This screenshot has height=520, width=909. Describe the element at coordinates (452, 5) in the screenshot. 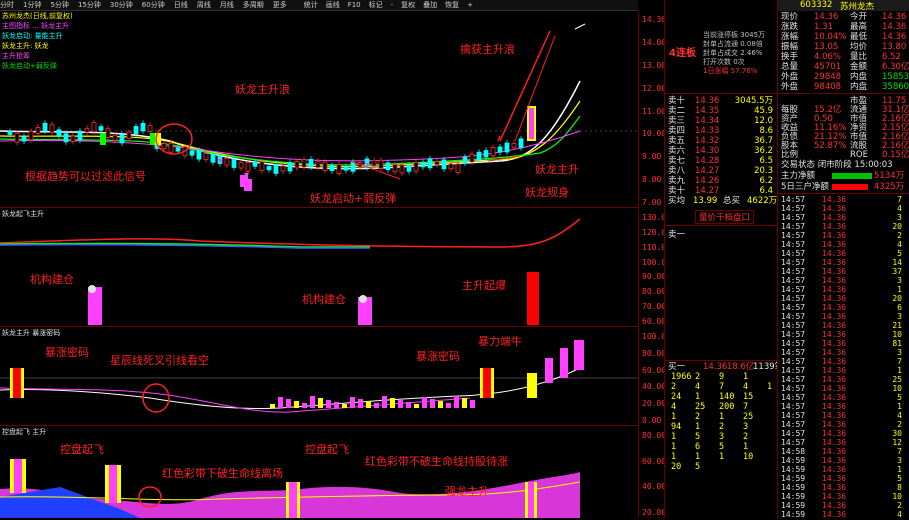

I see `toolbar-tool-7: 恢复` at that location.